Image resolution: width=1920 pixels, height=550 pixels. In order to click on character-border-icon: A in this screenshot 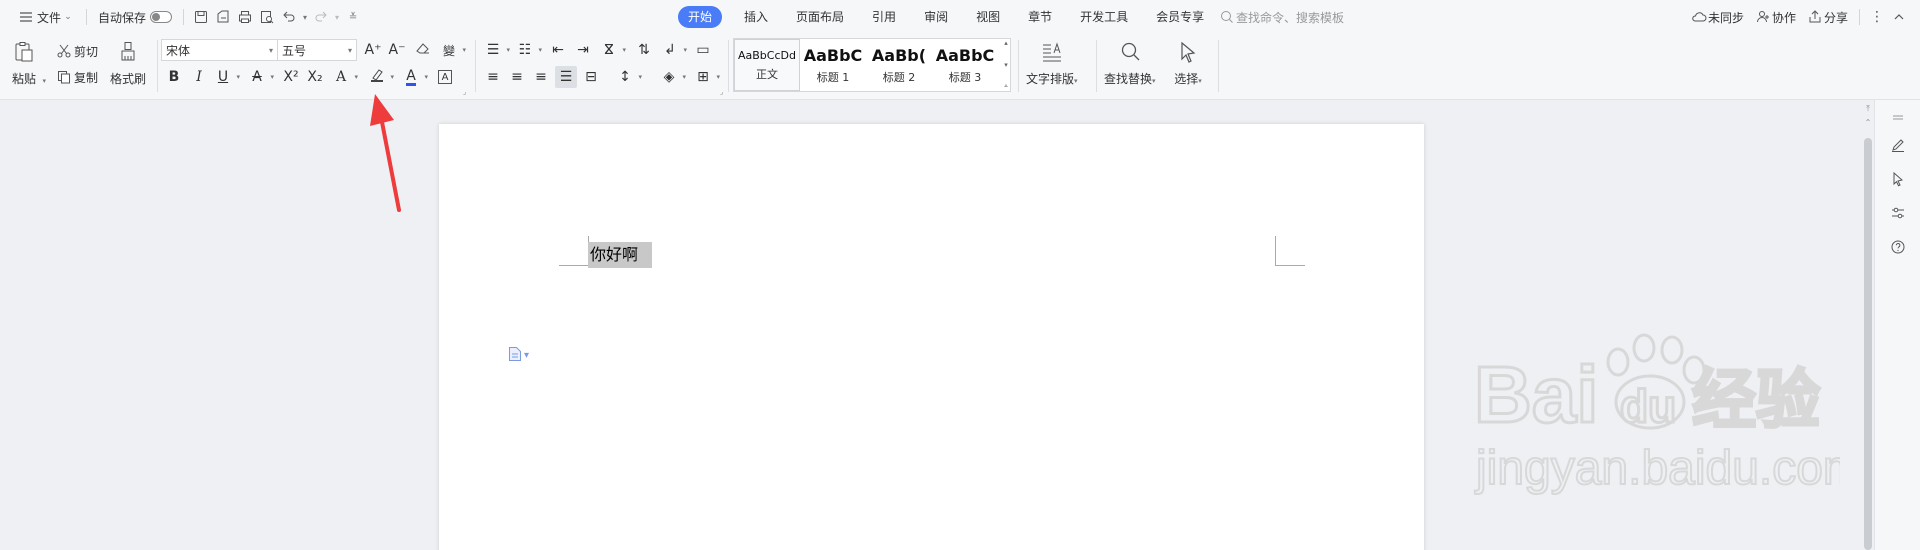, I will do `click(445, 77)`.